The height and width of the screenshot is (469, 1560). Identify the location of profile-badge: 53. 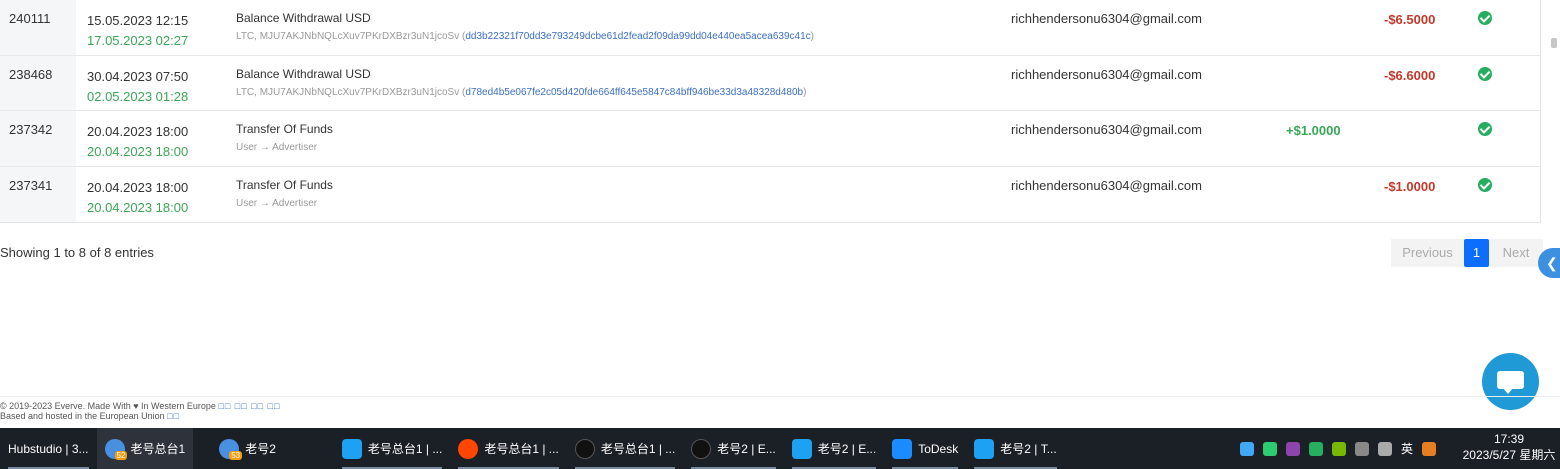
(236, 455).